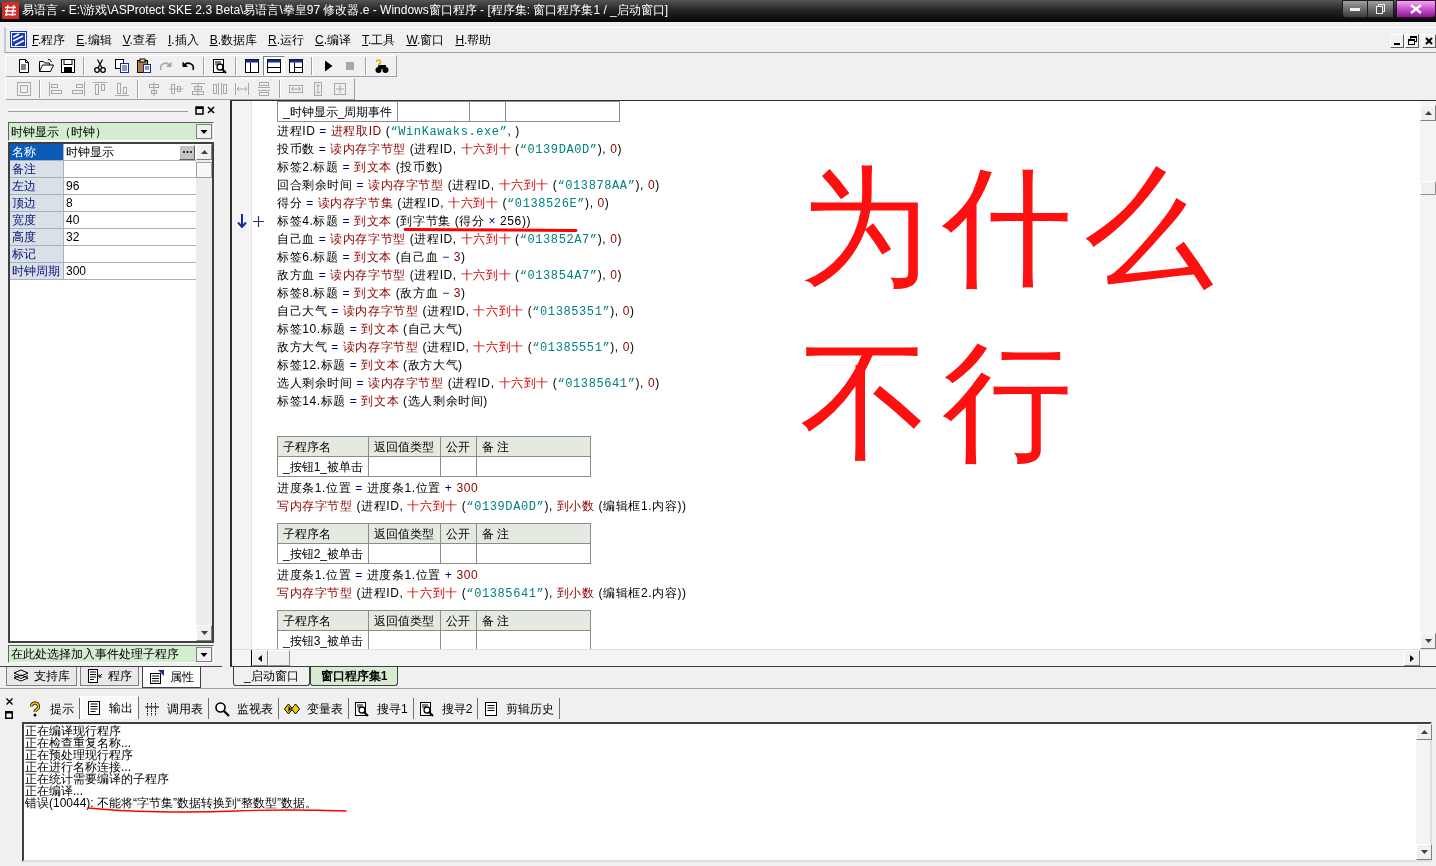 This screenshot has height=866, width=1436. What do you see at coordinates (1412, 658) in the screenshot?
I see `scroll-right-button` at bounding box center [1412, 658].